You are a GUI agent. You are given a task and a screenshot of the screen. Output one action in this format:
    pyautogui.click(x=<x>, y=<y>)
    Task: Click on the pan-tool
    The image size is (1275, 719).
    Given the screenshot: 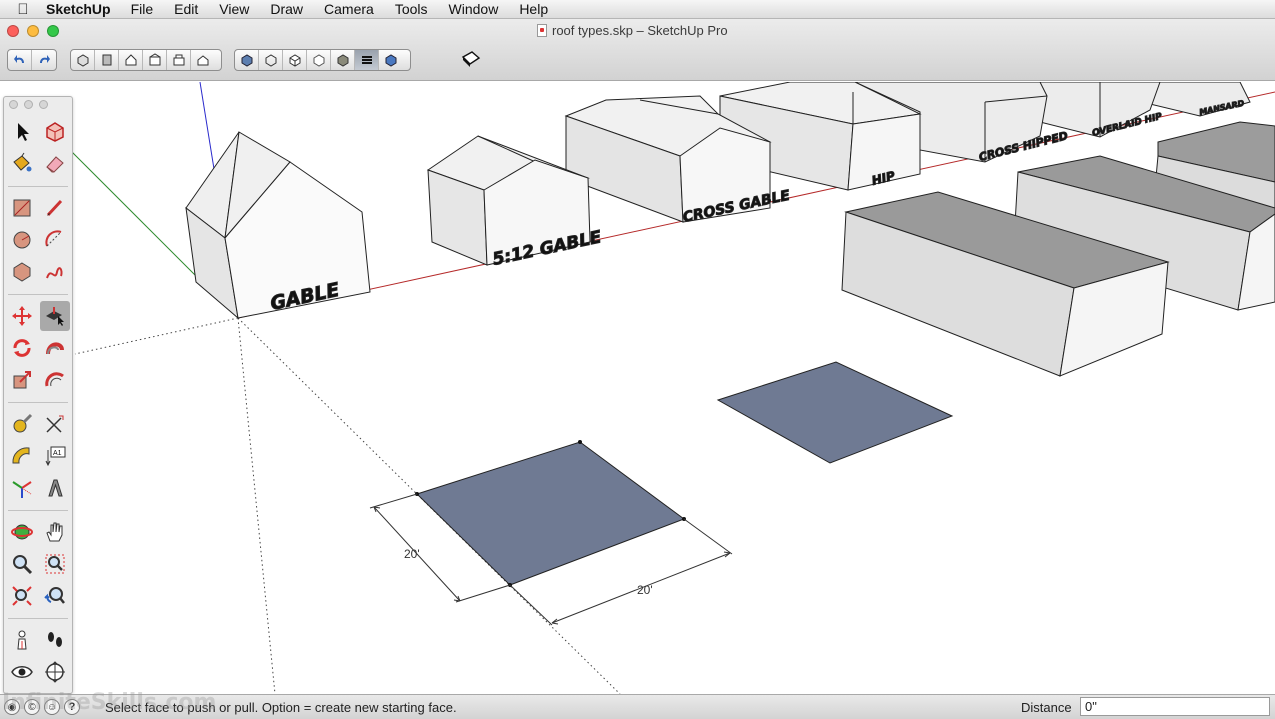 What is the action you would take?
    pyautogui.click(x=55, y=532)
    